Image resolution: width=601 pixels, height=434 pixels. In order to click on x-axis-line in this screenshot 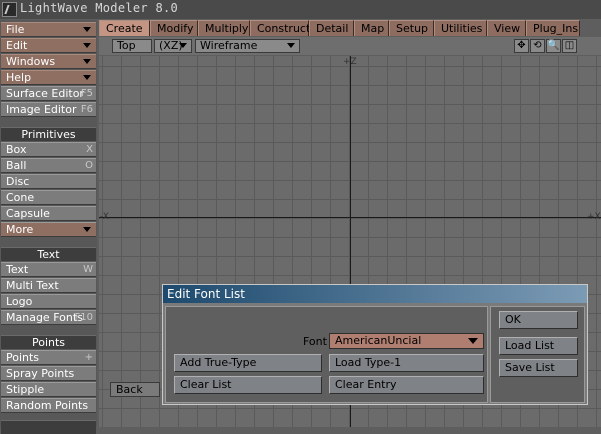, I will do `click(350, 217)`.